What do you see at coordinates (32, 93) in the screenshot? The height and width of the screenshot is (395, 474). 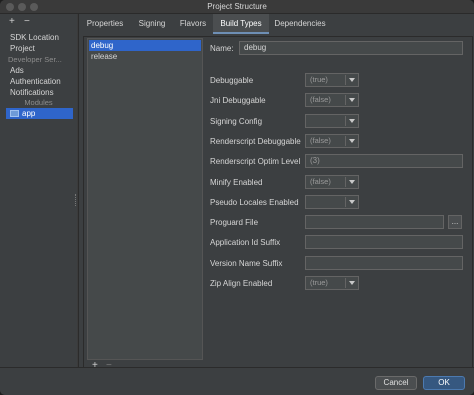 I see `sidebar-item-notifications: Notifications` at bounding box center [32, 93].